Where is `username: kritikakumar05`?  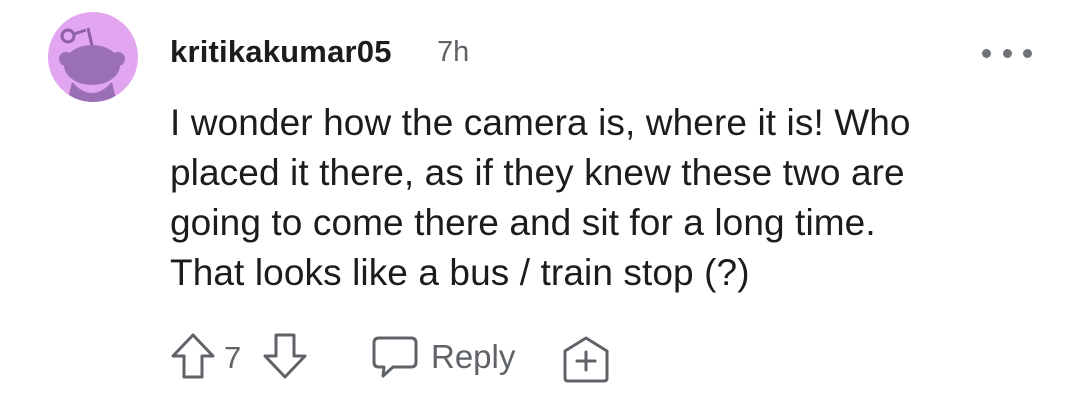
username: kritikakumar05 is located at coordinates (281, 52).